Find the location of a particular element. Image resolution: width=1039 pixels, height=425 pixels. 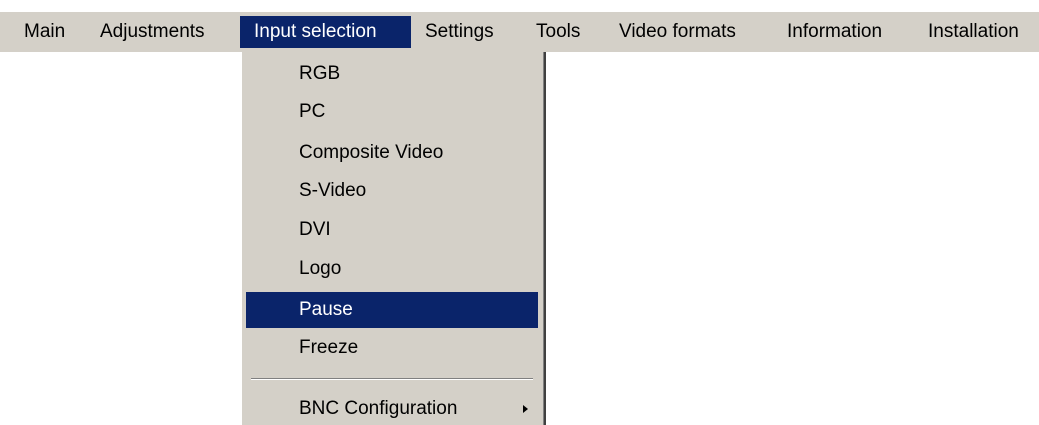

chevron-right-icon is located at coordinates (525, 409).